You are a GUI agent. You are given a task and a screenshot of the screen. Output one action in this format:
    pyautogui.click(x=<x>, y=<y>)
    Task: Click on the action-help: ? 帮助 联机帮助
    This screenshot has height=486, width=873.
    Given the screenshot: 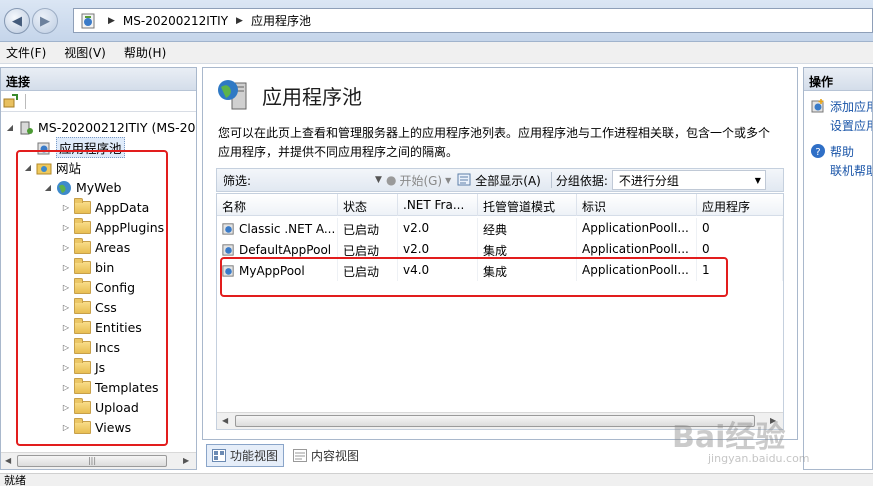 What is the action you would take?
    pyautogui.click(x=841, y=162)
    